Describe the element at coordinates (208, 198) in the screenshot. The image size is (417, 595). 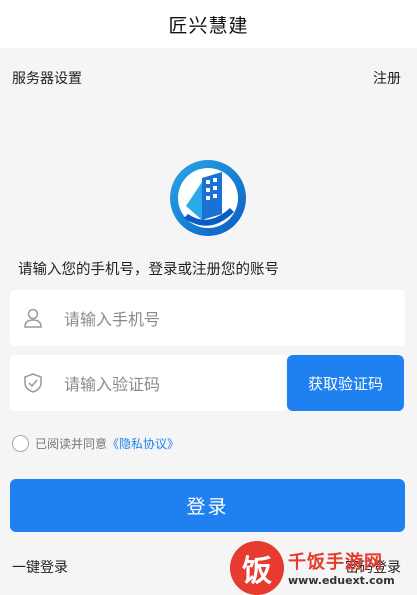
I see `app-logo` at that location.